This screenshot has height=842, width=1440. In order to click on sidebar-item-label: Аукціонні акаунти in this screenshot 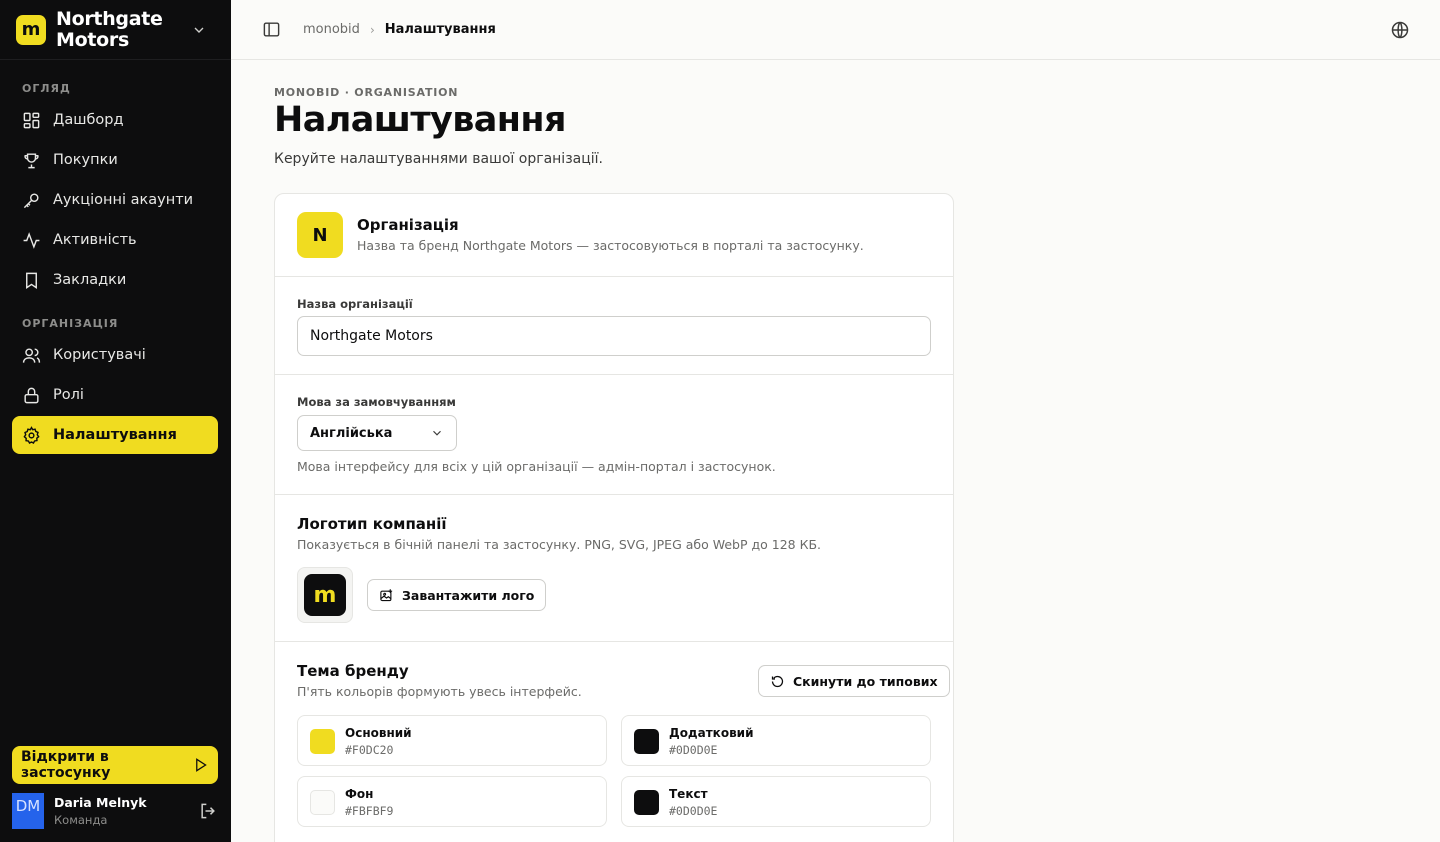, I will do `click(123, 200)`.